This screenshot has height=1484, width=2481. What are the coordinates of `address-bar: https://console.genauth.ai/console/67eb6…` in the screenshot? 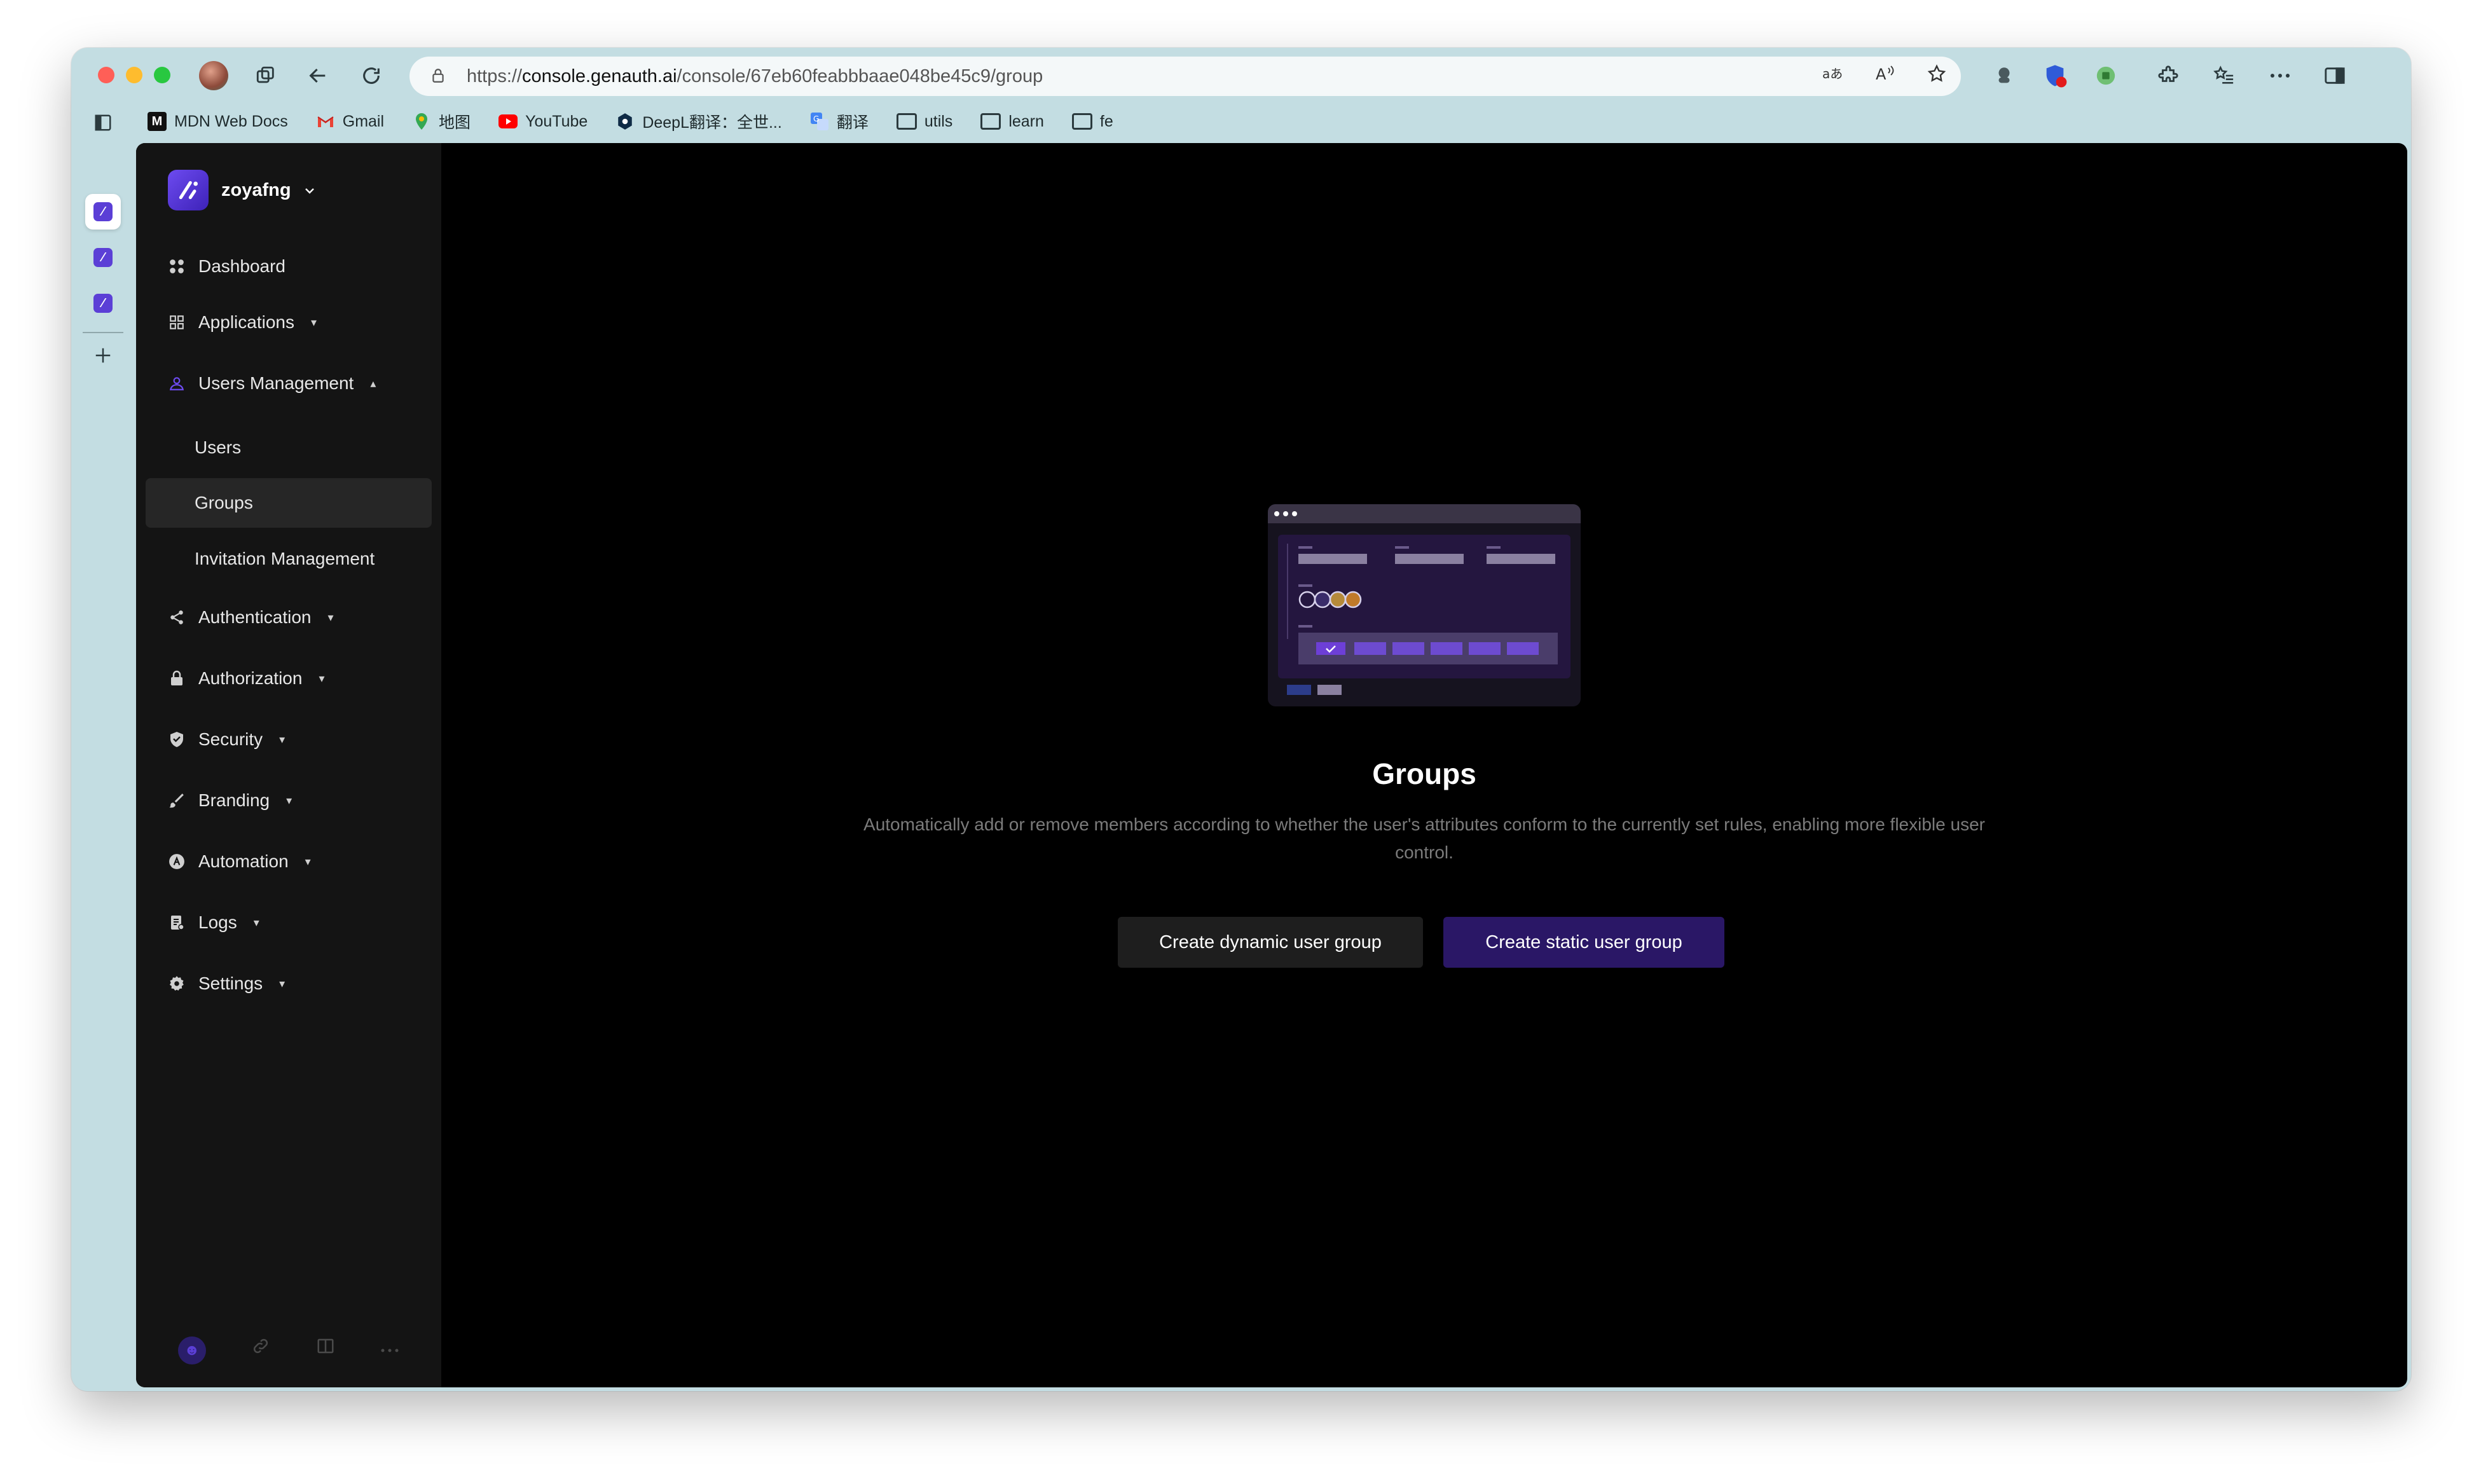 It's located at (1185, 76).